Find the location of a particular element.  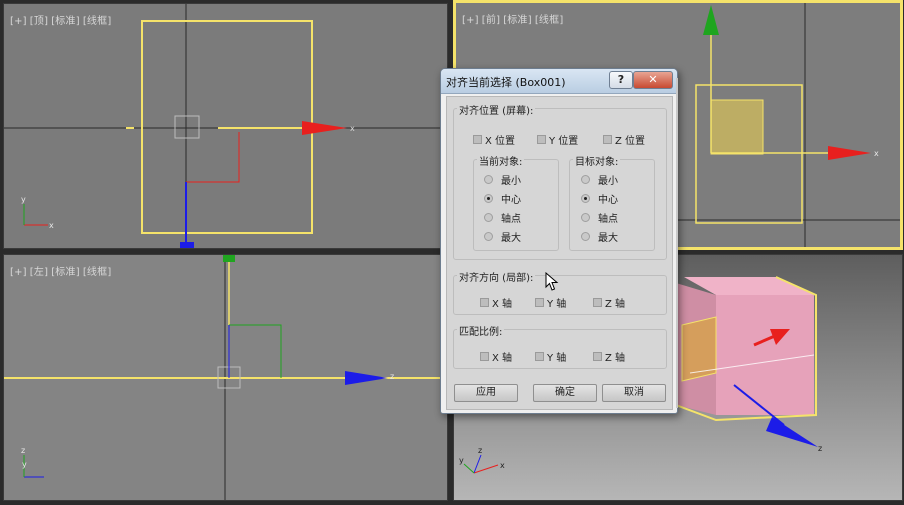

current-object-title: 当前对象: is located at coordinates (501, 160).